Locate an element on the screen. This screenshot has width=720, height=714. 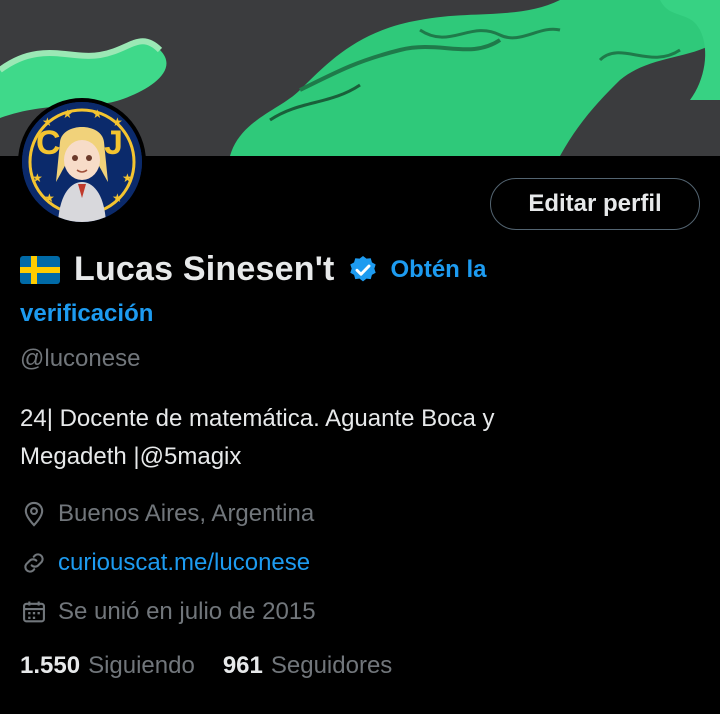
get-verified-link-continued: verificación is located at coordinates (86, 314).